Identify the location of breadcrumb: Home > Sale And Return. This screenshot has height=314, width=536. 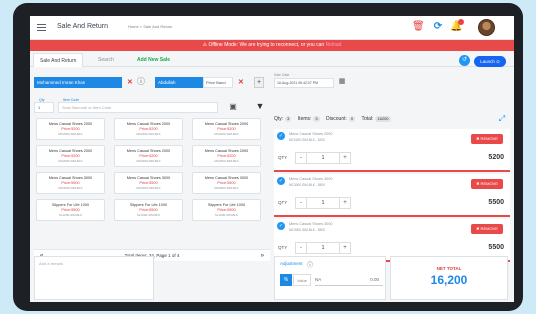
(150, 26).